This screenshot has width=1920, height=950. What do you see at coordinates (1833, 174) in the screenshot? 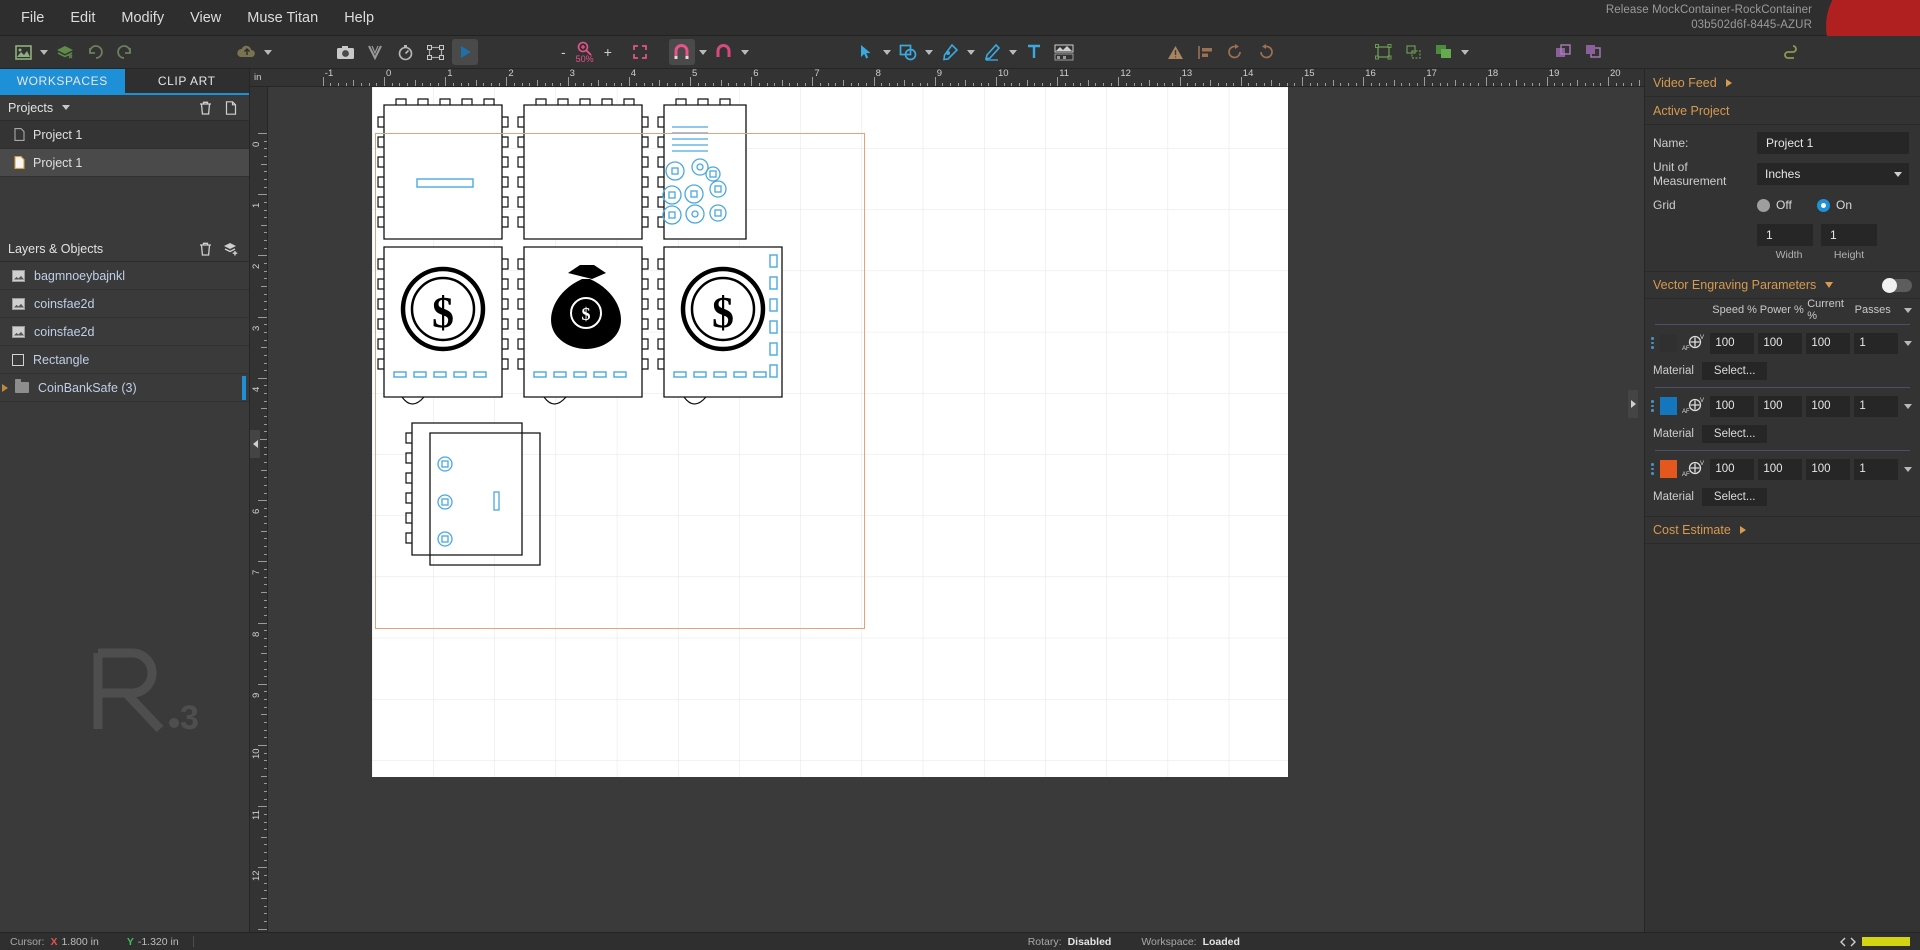
I see `unit-select: Inches` at bounding box center [1833, 174].